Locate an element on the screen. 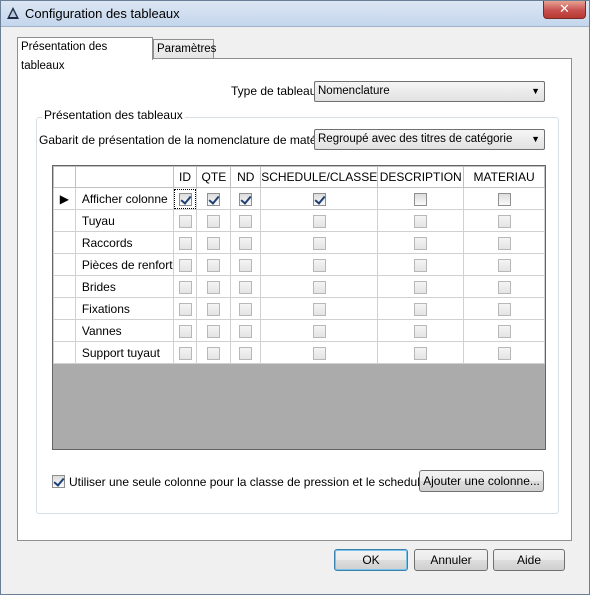  table-row: Support tuyaut is located at coordinates (299, 352).